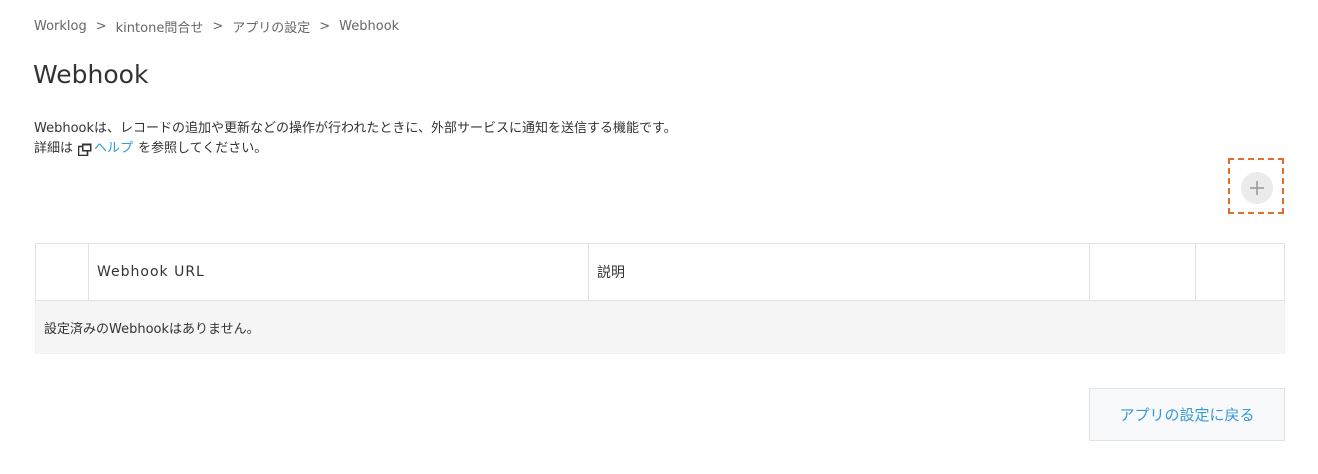 The height and width of the screenshot is (474, 1318). I want to click on breadcrumb-item-app: kintone問合せ, so click(160, 26).